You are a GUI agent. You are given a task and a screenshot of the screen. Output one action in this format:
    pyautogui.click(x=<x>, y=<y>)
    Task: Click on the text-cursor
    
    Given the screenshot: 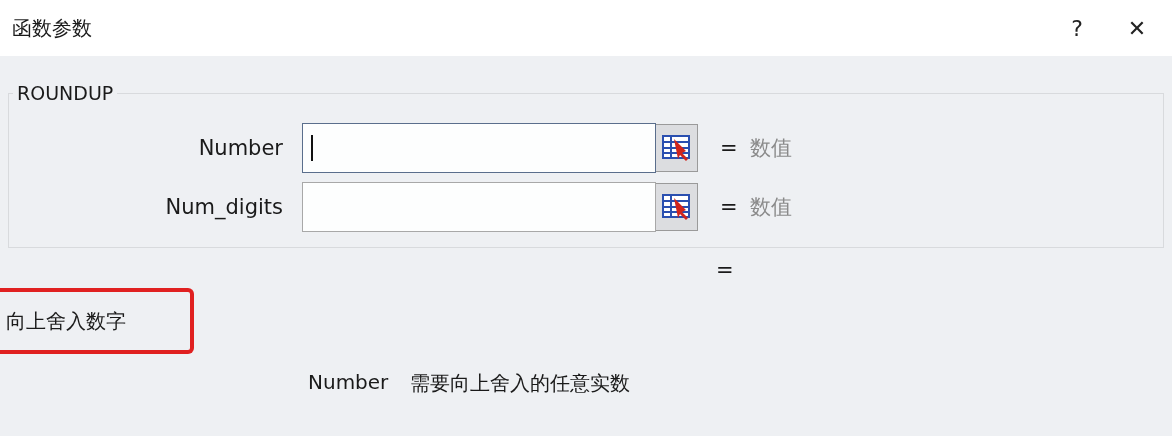 What is the action you would take?
    pyautogui.click(x=312, y=147)
    